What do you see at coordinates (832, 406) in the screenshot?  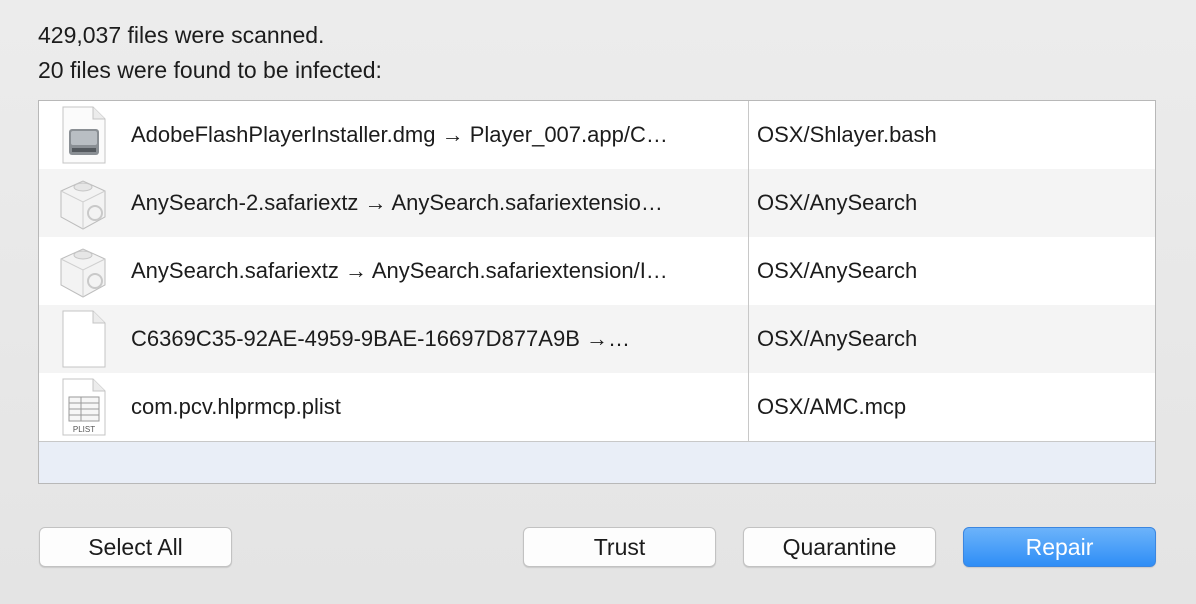 I see `threat-name: OSX/AMC.mcp` at bounding box center [832, 406].